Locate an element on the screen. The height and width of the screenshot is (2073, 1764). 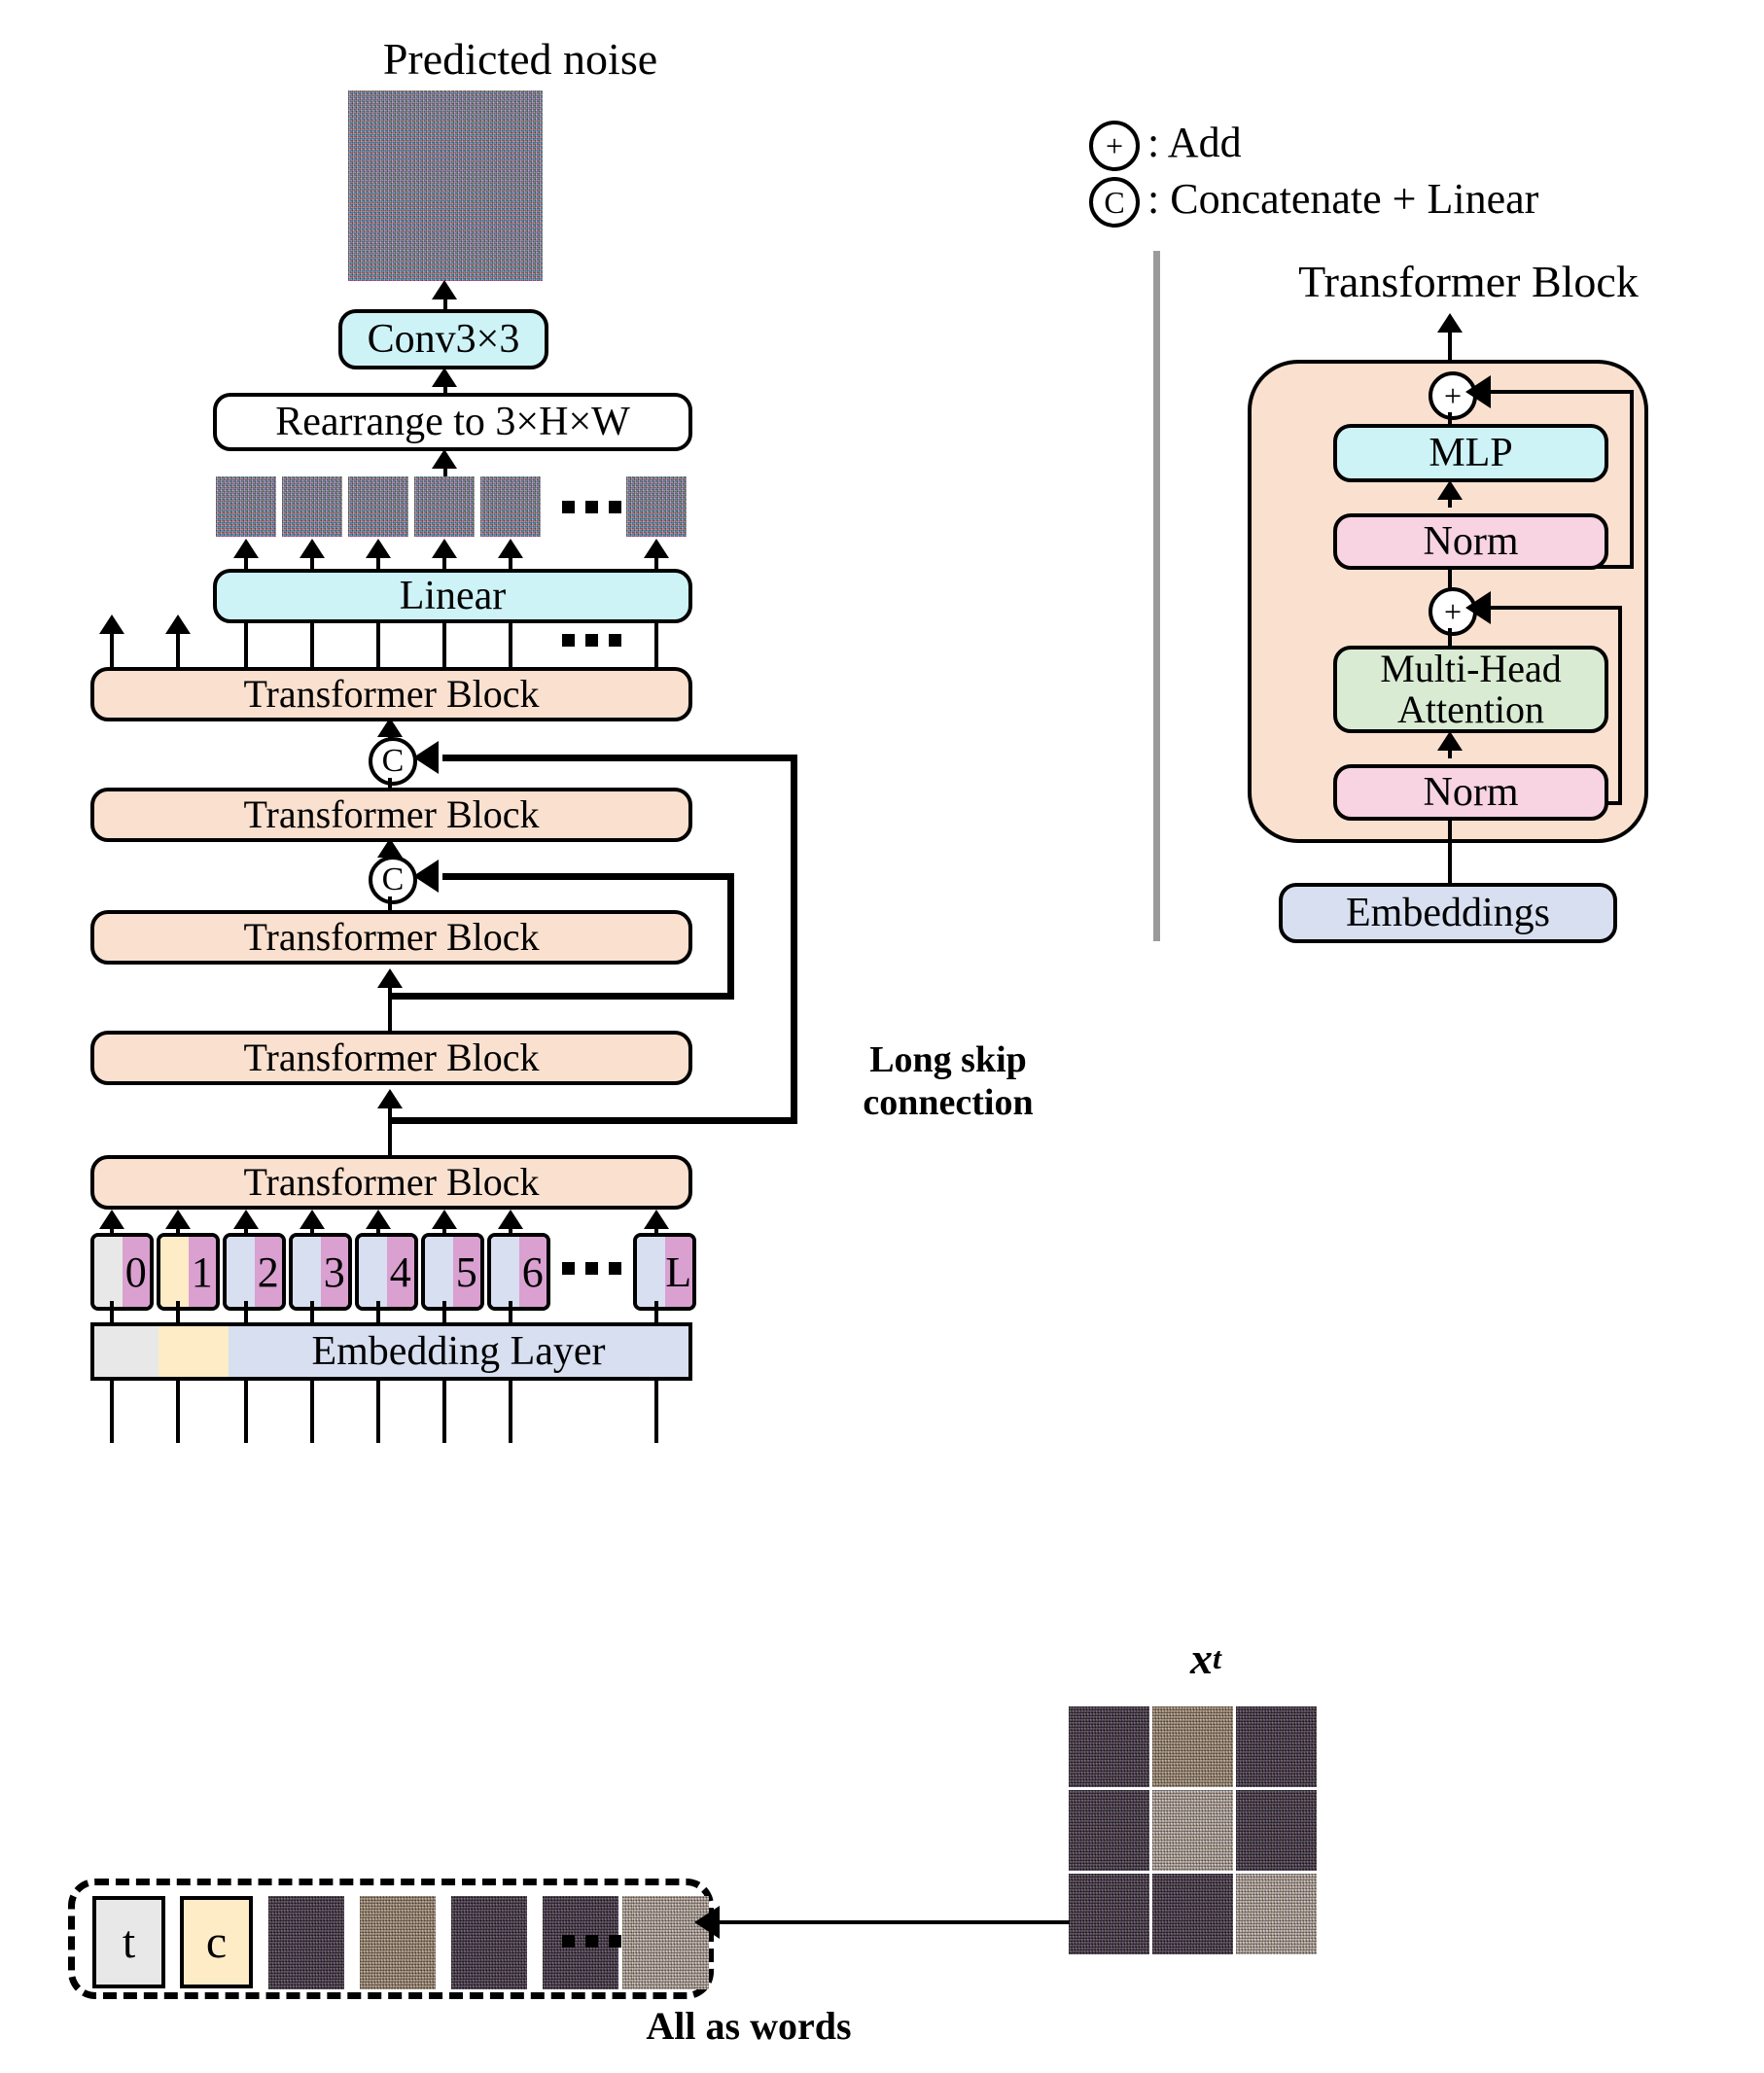
skip1-horizontal is located at coordinates (588, 877).